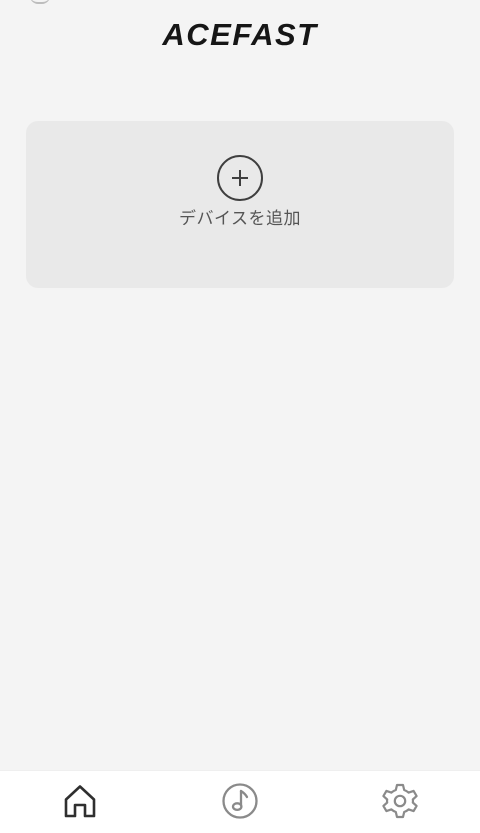 This screenshot has width=480, height=833. I want to click on tab-home, so click(80, 801).